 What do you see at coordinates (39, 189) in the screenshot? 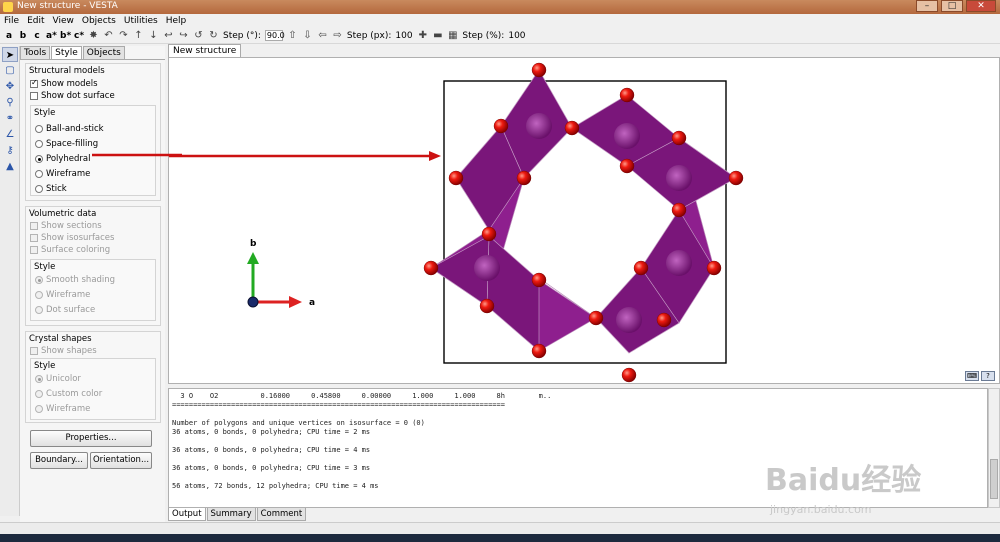
I see `stick-radio` at bounding box center [39, 189].